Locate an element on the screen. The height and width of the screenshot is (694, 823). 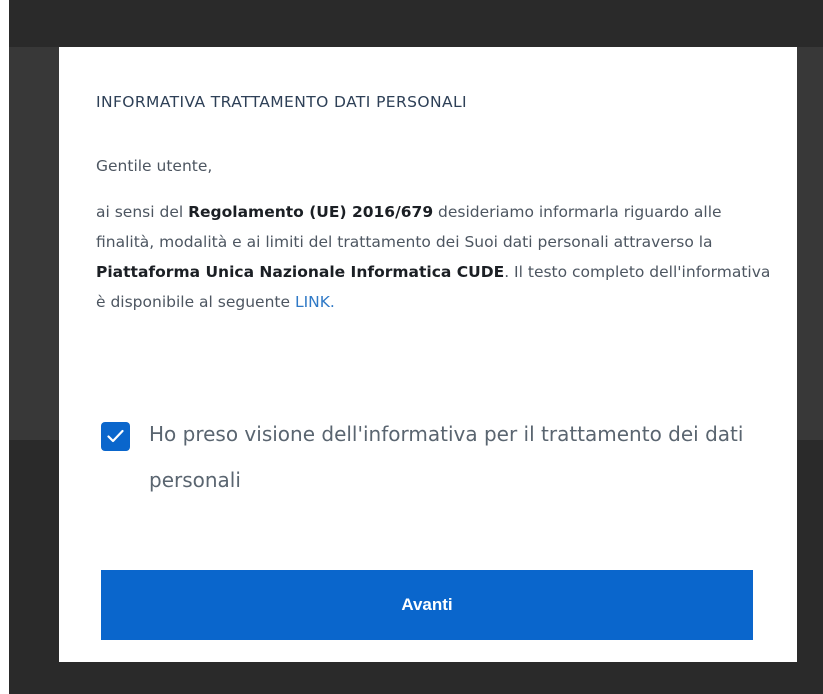
checkmark-icon is located at coordinates (115, 436).